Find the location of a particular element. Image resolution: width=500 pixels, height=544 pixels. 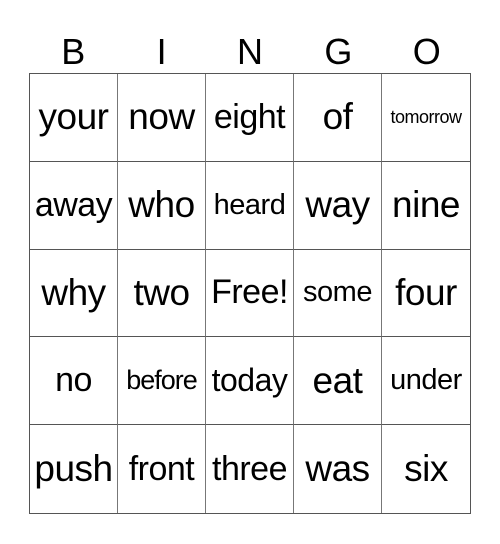

header-letter-g: G is located at coordinates (338, 51).